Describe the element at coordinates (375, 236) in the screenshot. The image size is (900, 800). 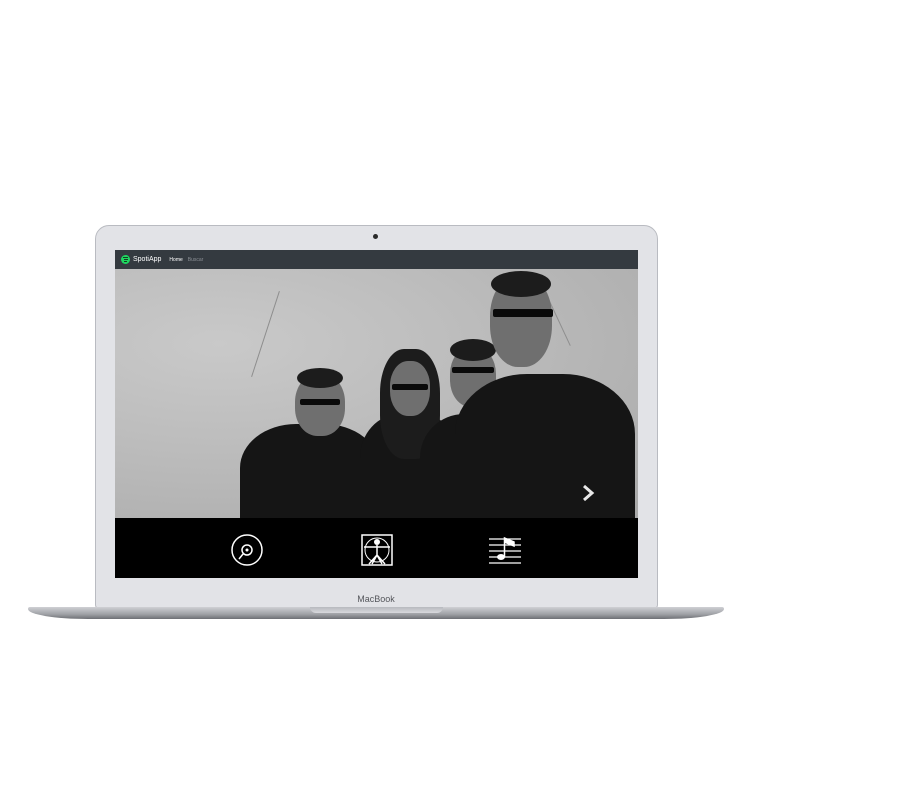
I see `webcam` at that location.